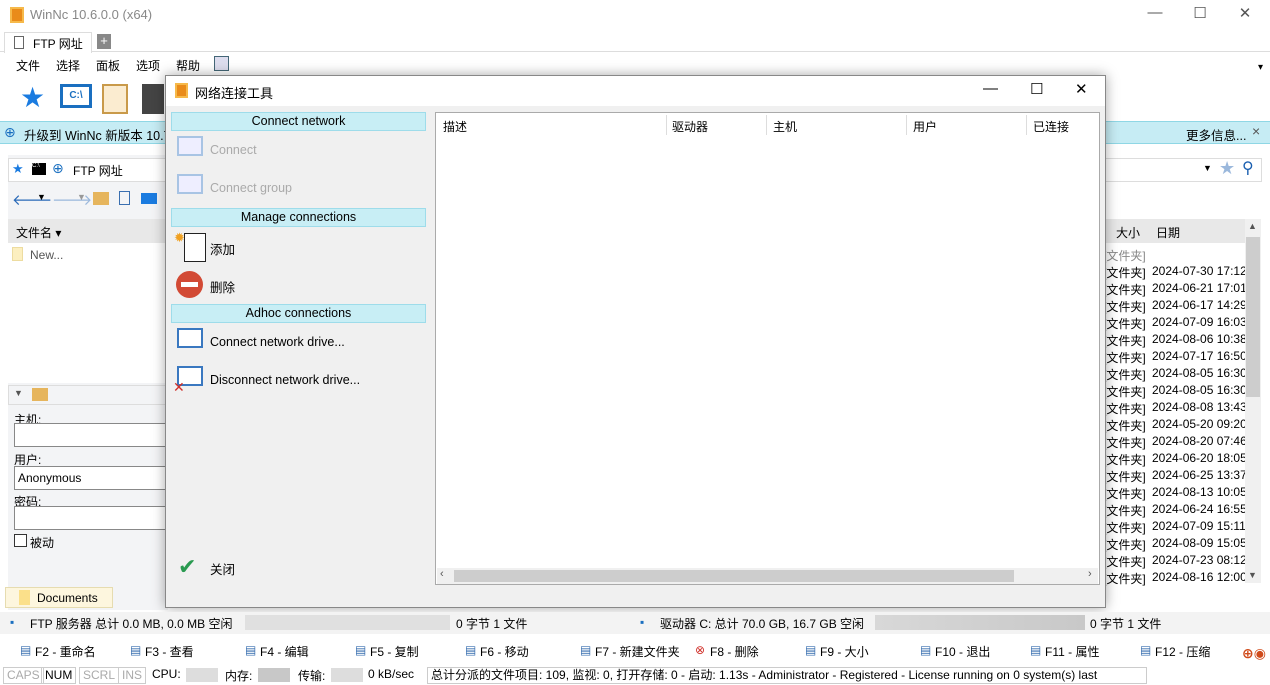  What do you see at coordinates (734, 576) in the screenshot?
I see `hscroll-thumb` at bounding box center [734, 576].